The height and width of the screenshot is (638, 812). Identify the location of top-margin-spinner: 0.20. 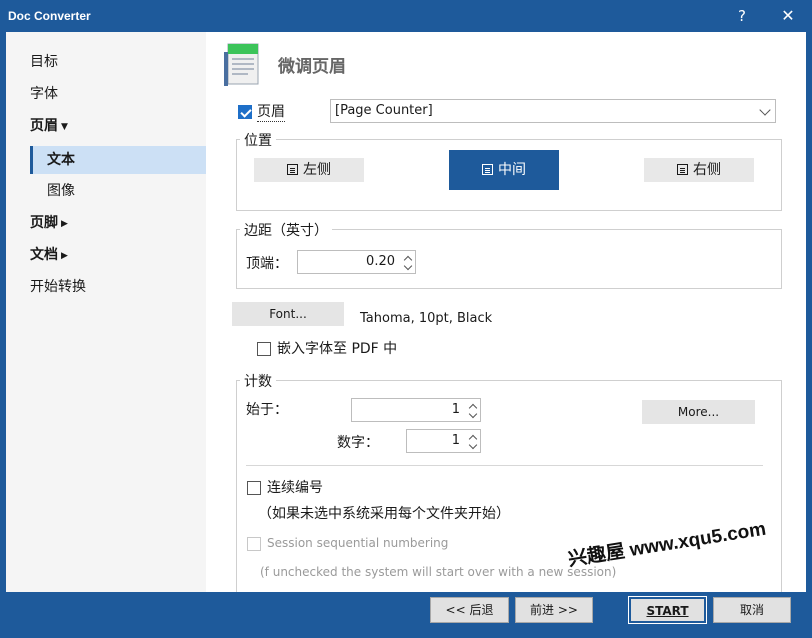
(356, 262).